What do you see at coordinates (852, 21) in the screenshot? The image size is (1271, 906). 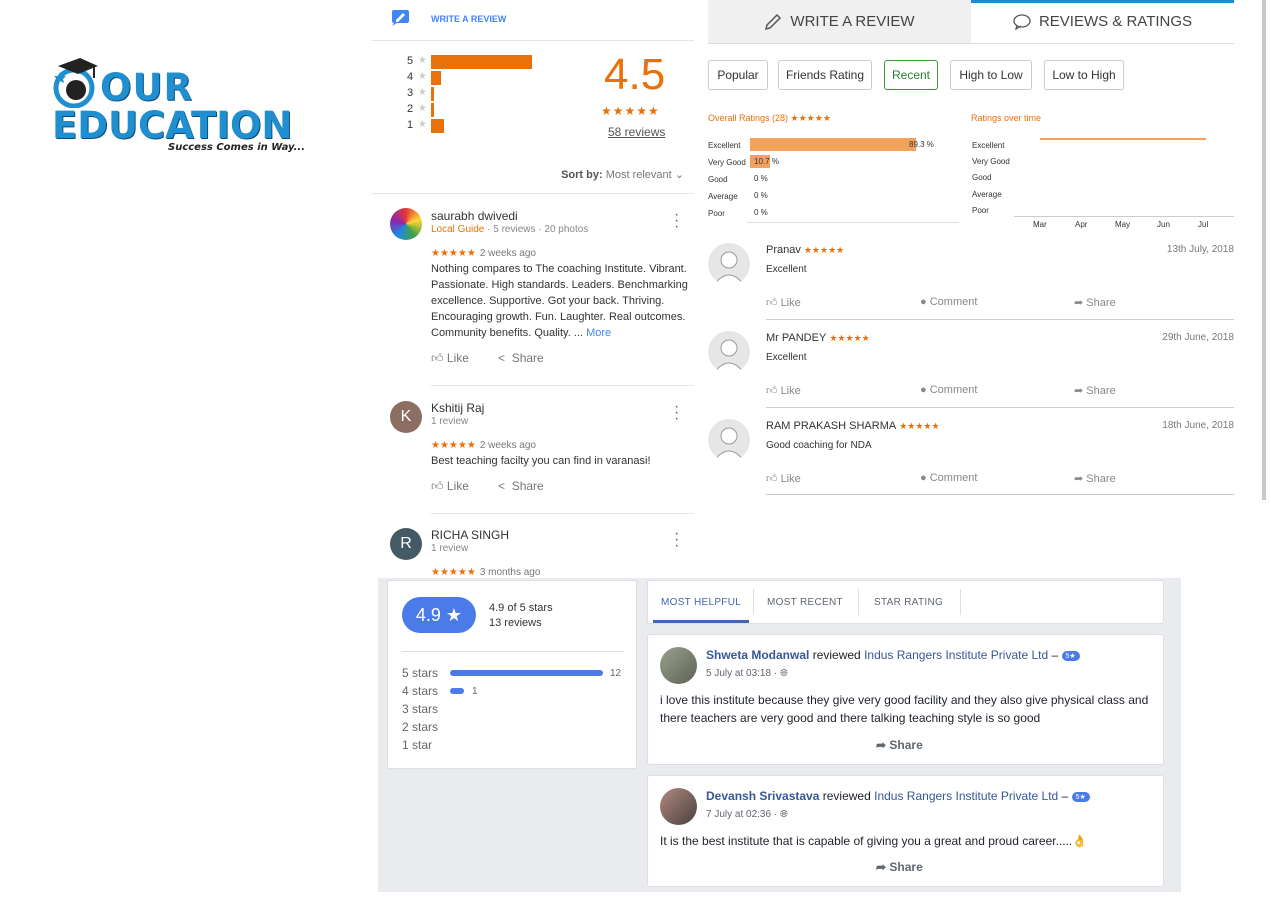 I see `tab-label: WRITE A REVIEW` at bounding box center [852, 21].